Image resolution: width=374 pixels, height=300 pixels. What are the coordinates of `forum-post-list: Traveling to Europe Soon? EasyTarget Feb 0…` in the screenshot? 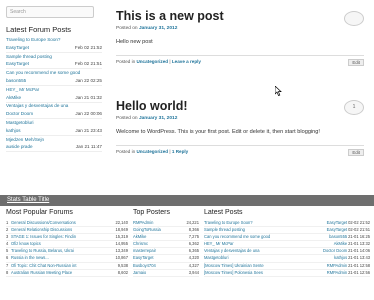 It's located at (54, 95).